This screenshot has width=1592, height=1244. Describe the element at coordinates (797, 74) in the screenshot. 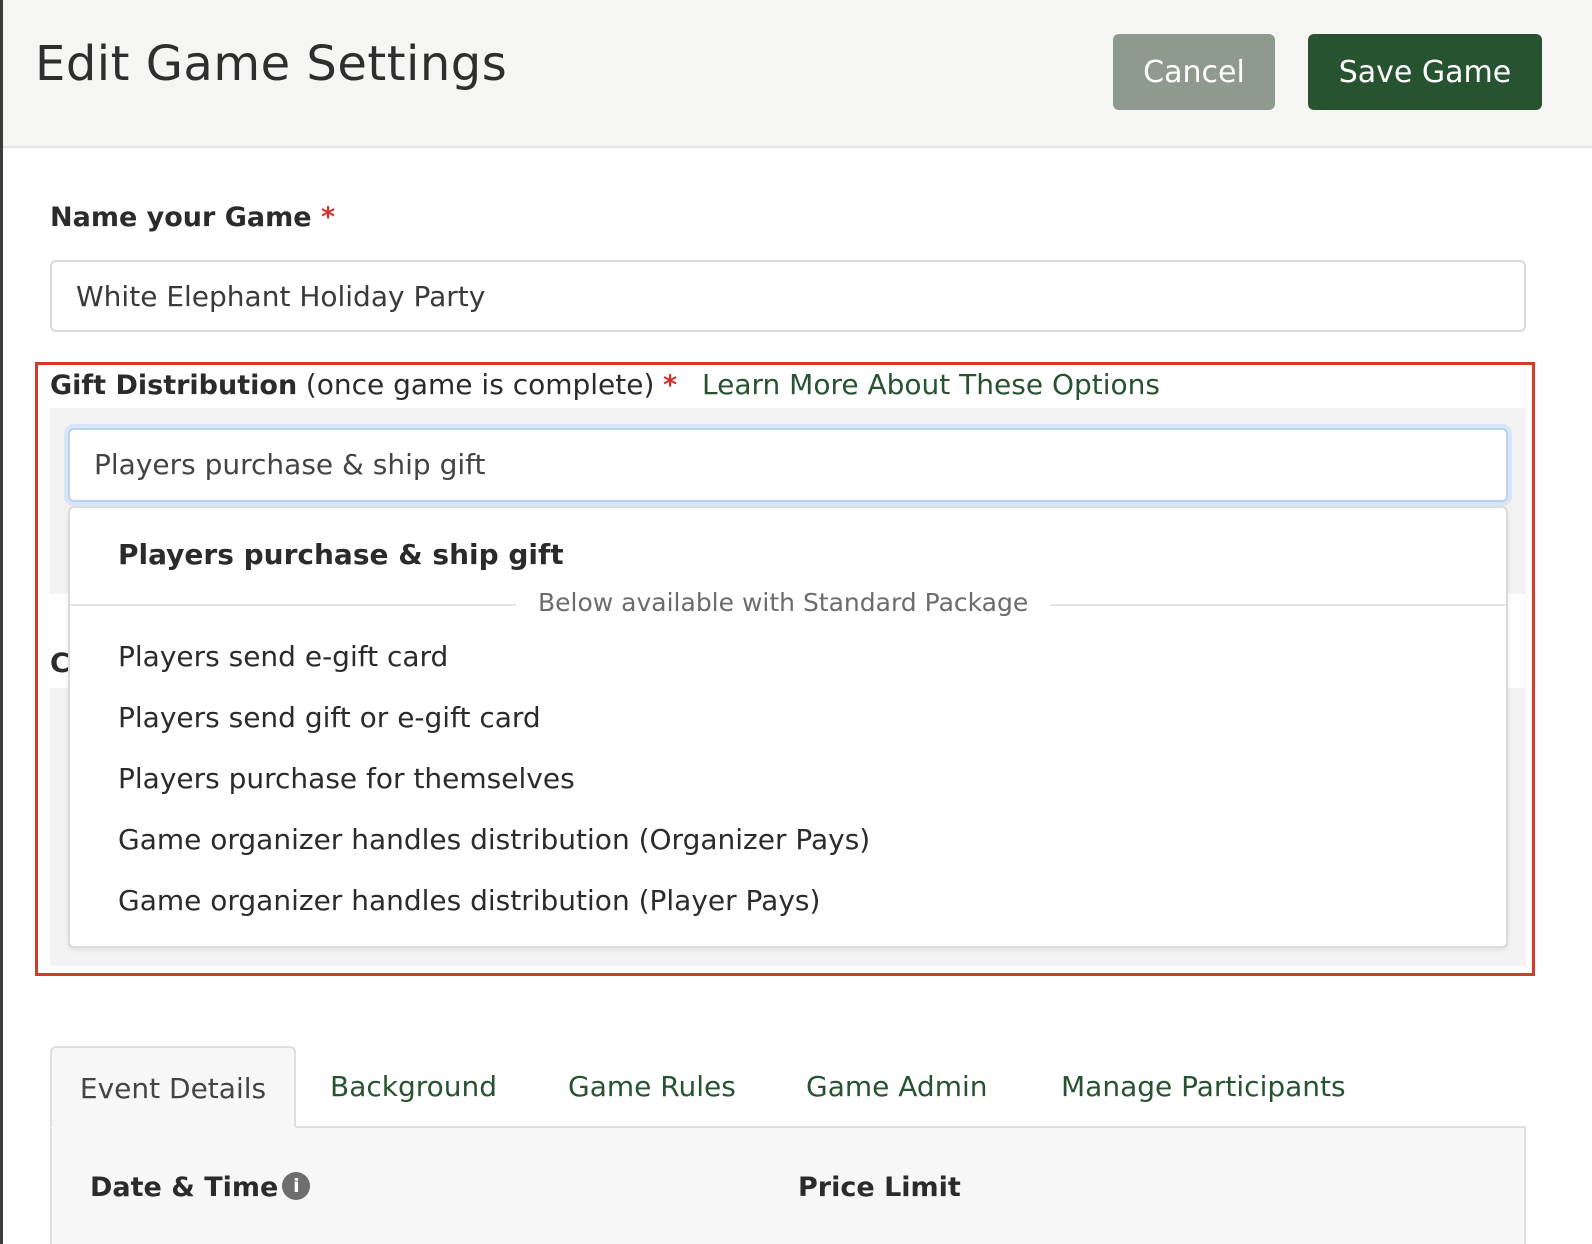

I see `modal-header: Edit Game Settings Cancel Save Game` at that location.